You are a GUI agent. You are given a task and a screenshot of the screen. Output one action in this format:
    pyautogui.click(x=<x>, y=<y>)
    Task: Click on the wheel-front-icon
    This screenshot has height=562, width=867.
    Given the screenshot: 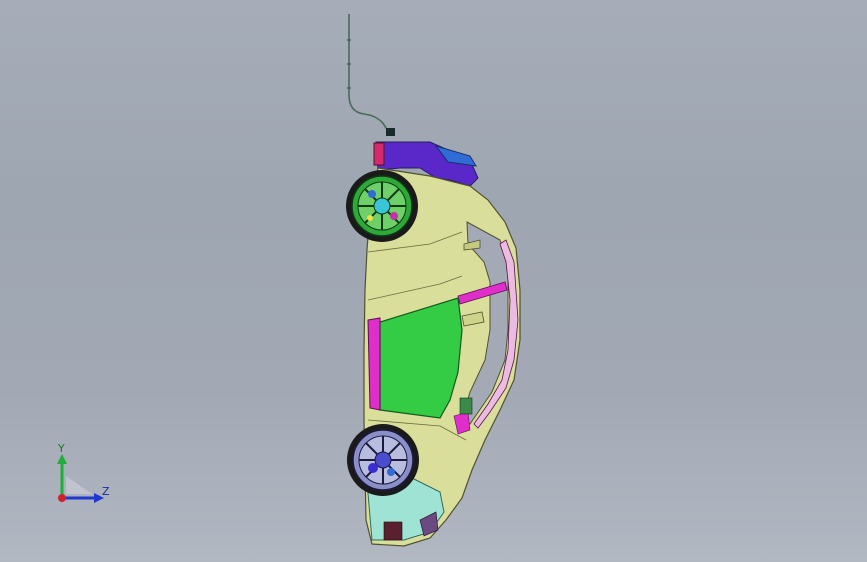 What is the action you would take?
    pyautogui.click(x=383, y=460)
    